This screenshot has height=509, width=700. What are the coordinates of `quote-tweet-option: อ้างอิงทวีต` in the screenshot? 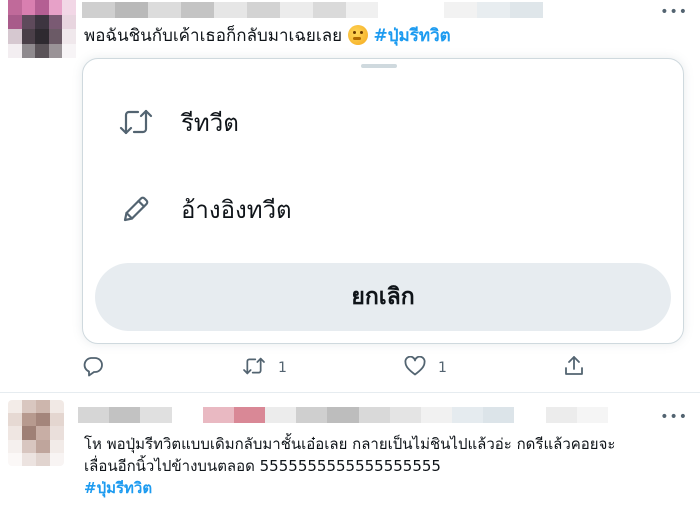 It's located at (383, 209).